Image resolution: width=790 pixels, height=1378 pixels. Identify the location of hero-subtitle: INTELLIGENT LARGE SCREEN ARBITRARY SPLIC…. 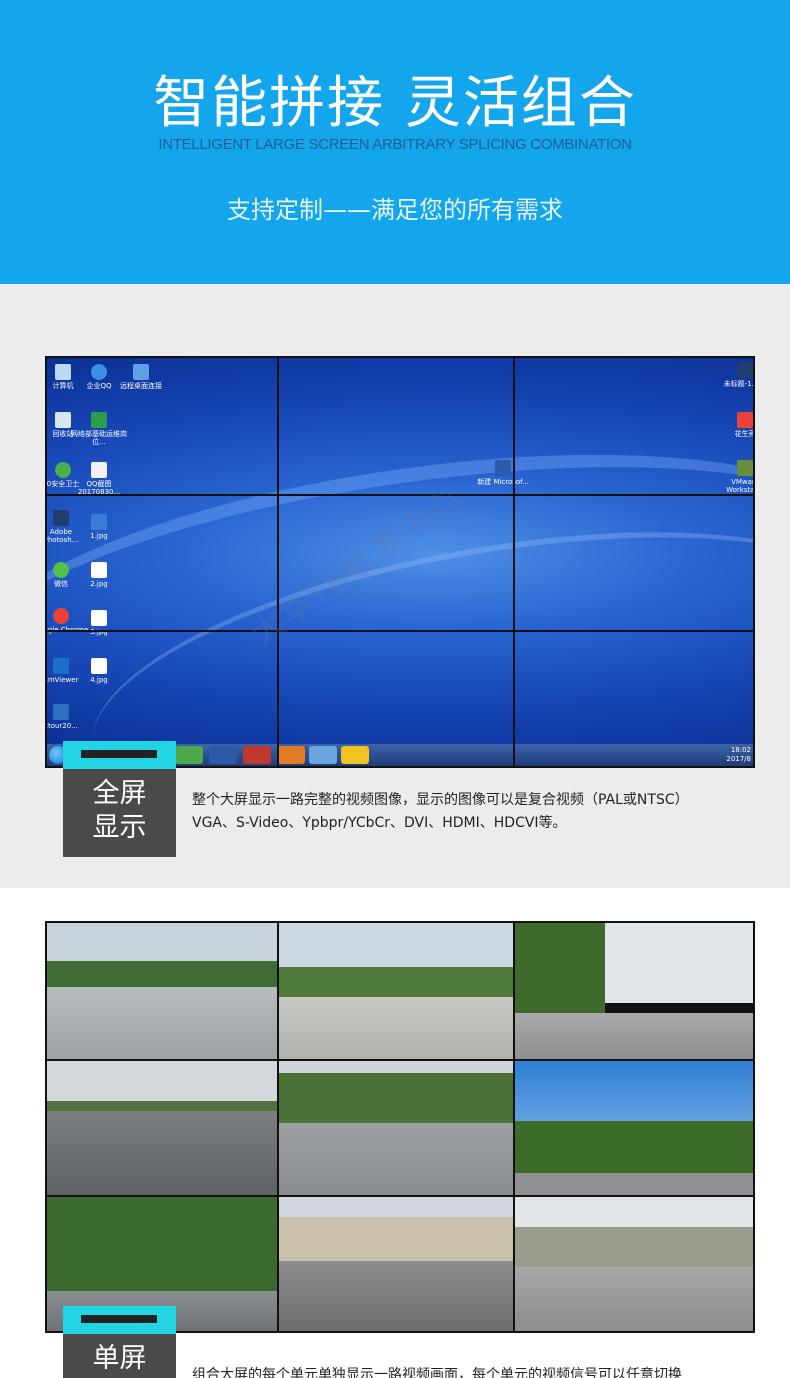
(395, 144).